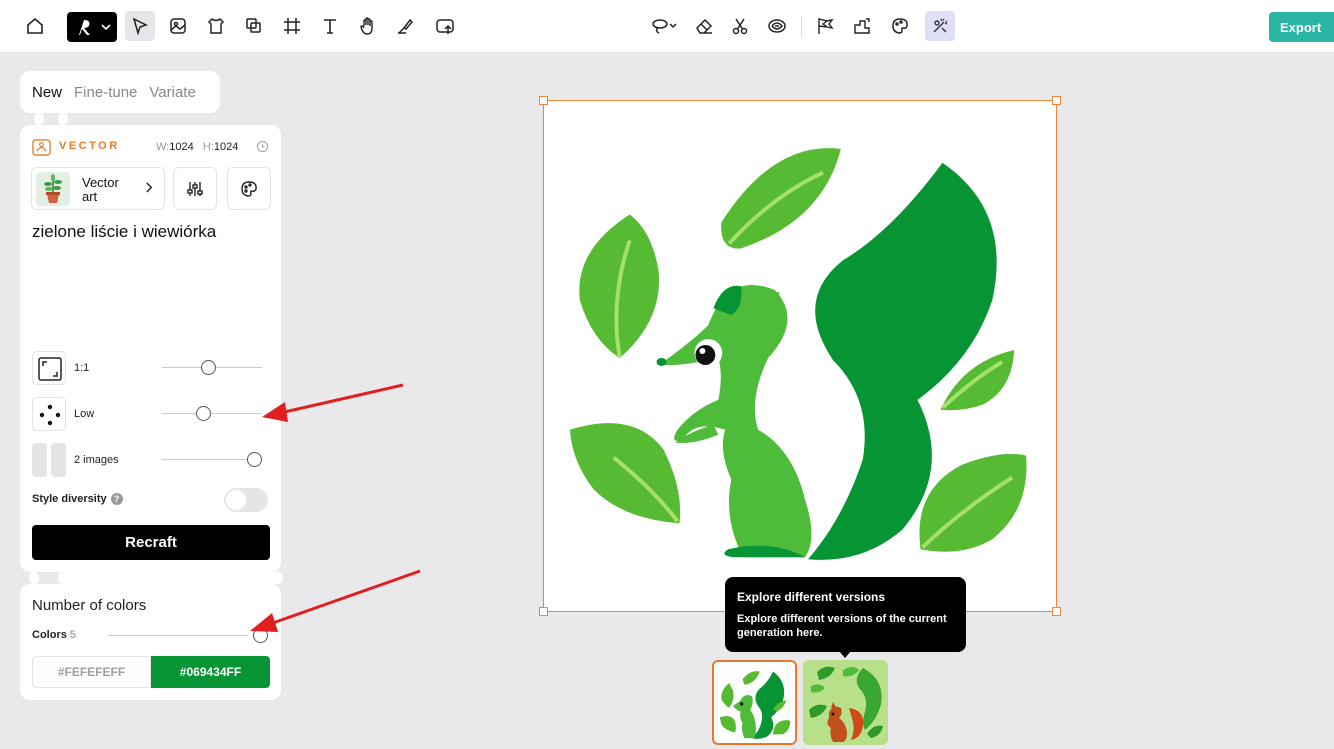  What do you see at coordinates (845, 654) in the screenshot?
I see `tooltip-pointer` at bounding box center [845, 654].